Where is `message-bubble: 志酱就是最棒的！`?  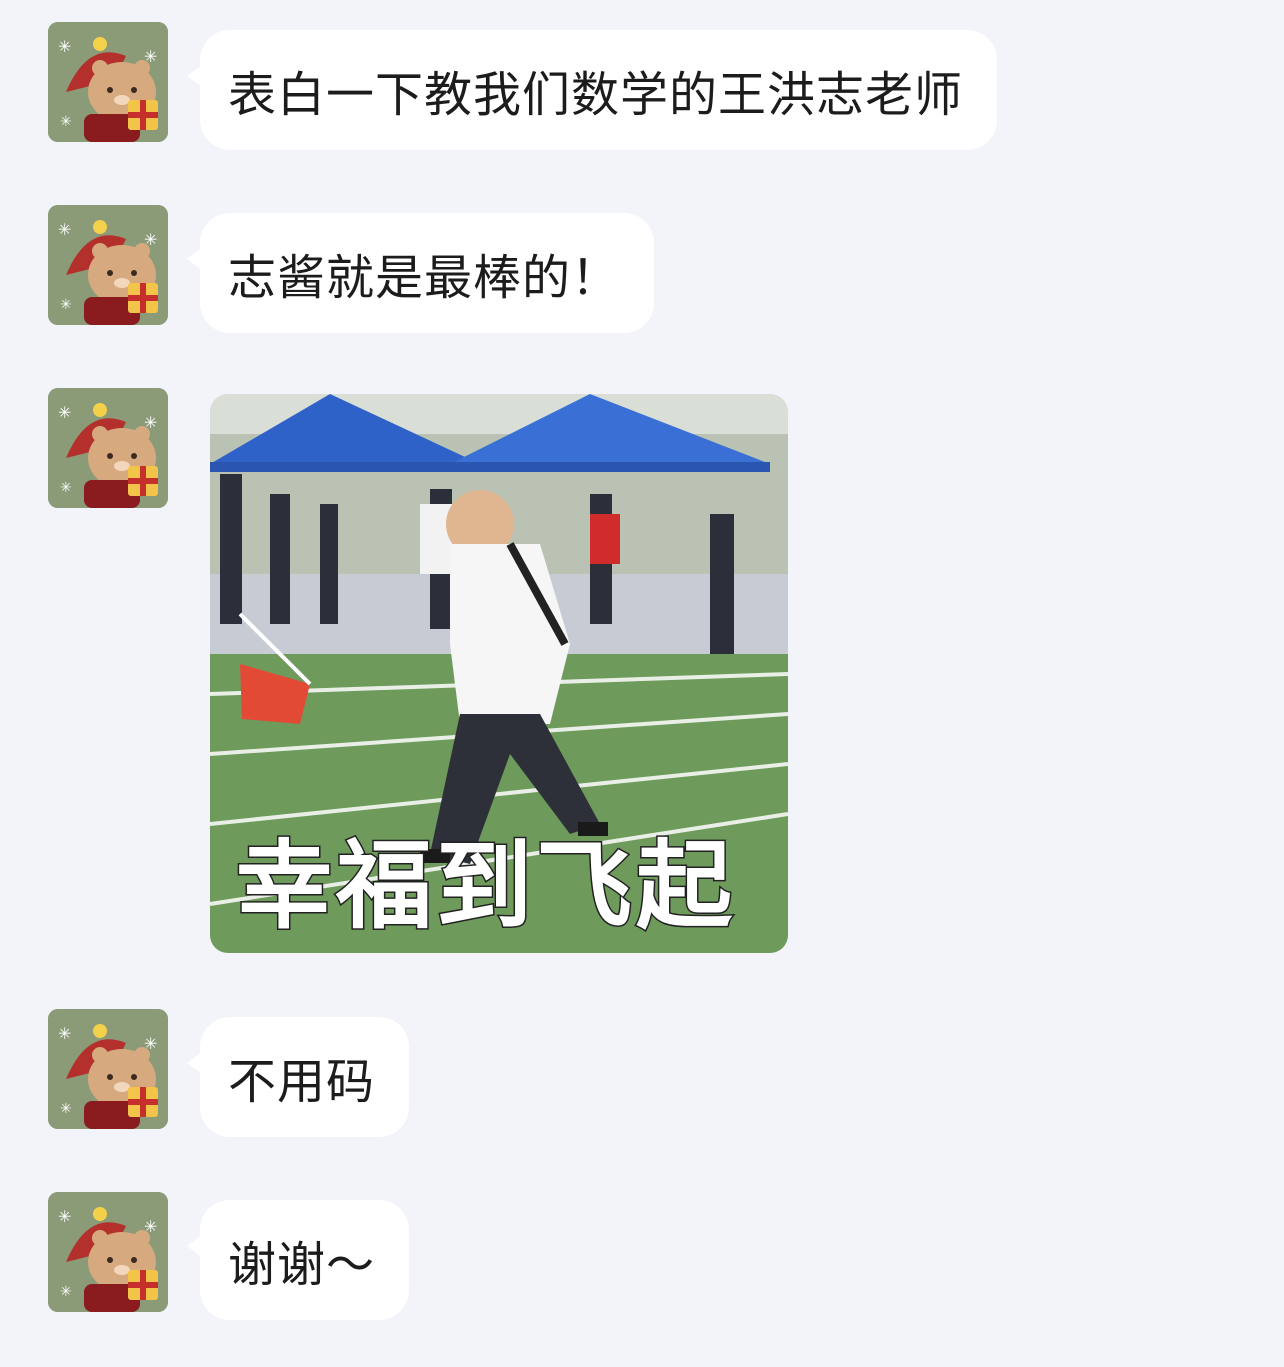 message-bubble: 志酱就是最棒的！ is located at coordinates (420, 273).